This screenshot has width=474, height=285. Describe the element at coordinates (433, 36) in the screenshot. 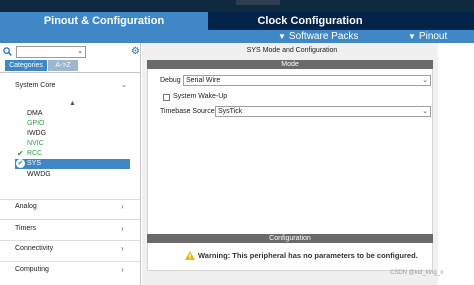

I see `pinout-label: Pinout` at that location.